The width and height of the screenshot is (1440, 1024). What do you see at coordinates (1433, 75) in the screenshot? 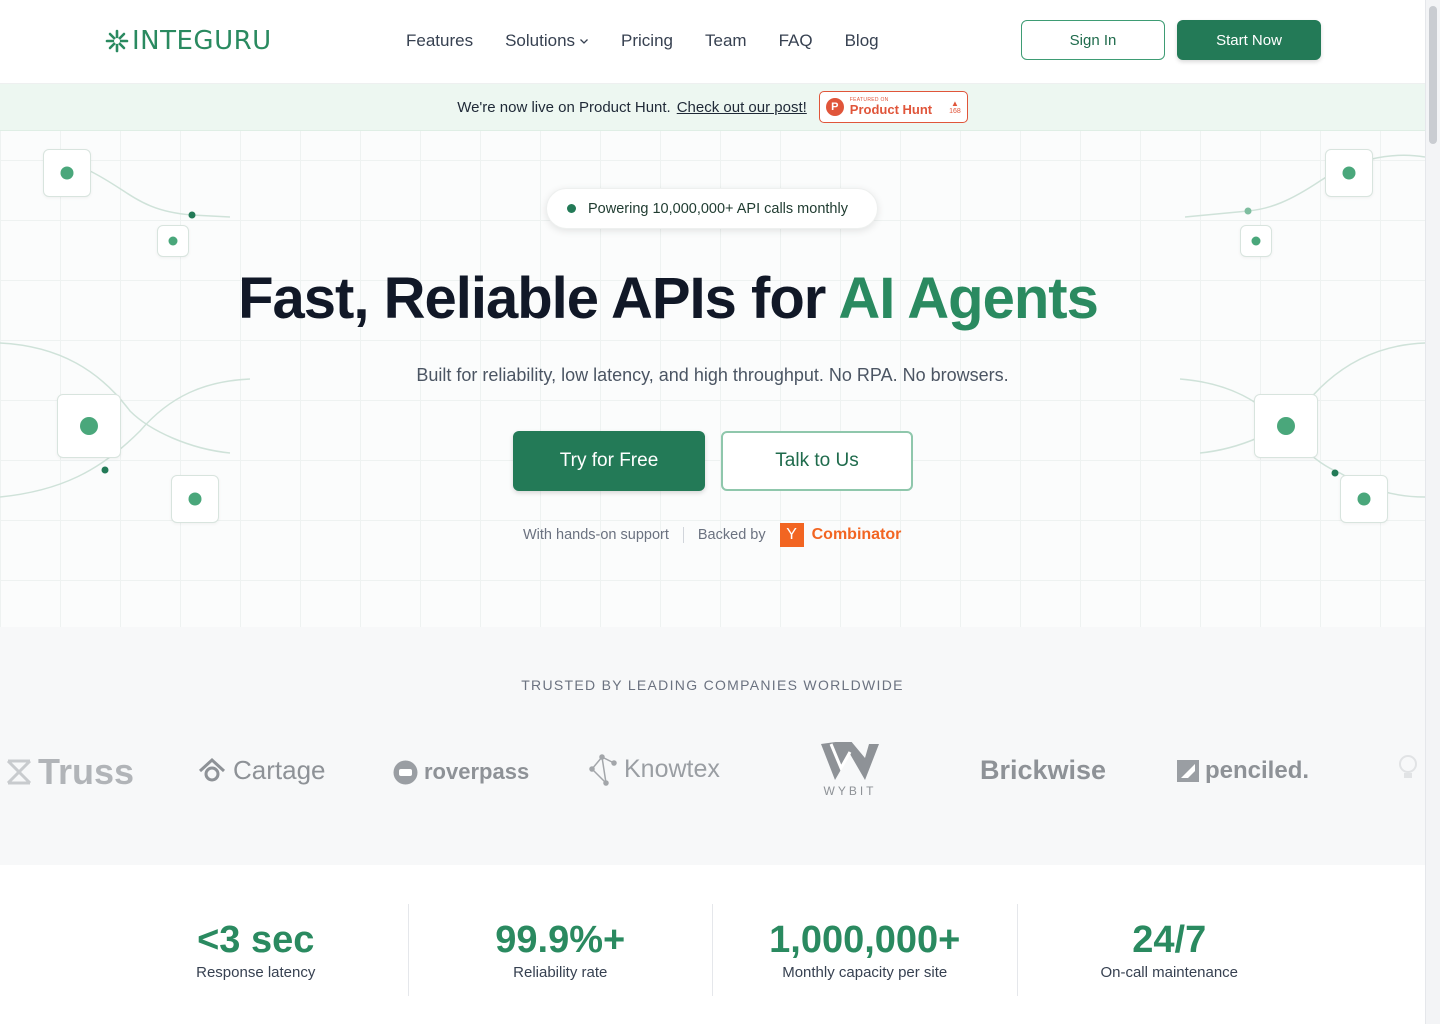
I see `scrollbar-thumb` at bounding box center [1433, 75].